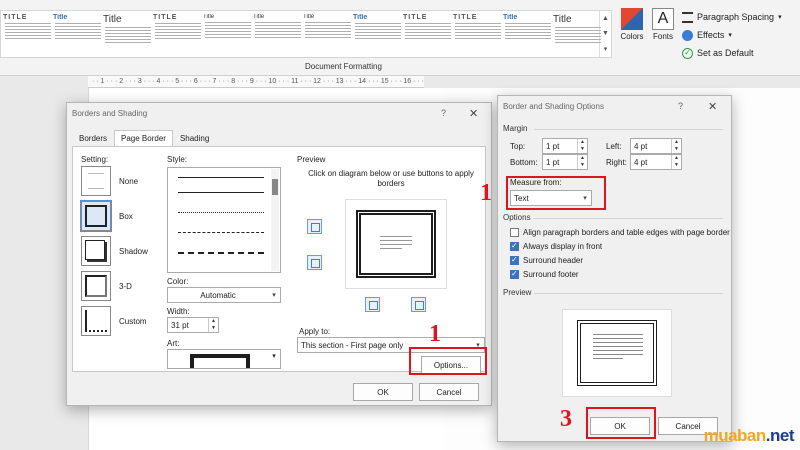 This screenshot has width=800, height=450. I want to click on left-margin-stepper: 4 pt ▲ ▼, so click(656, 146).